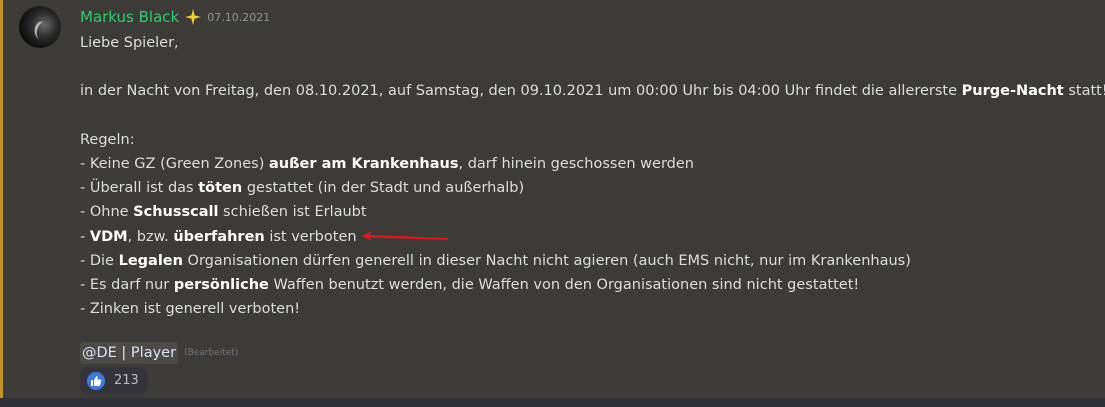 This screenshot has width=1105, height=407. I want to click on message-text: - Die, so click(99, 260).